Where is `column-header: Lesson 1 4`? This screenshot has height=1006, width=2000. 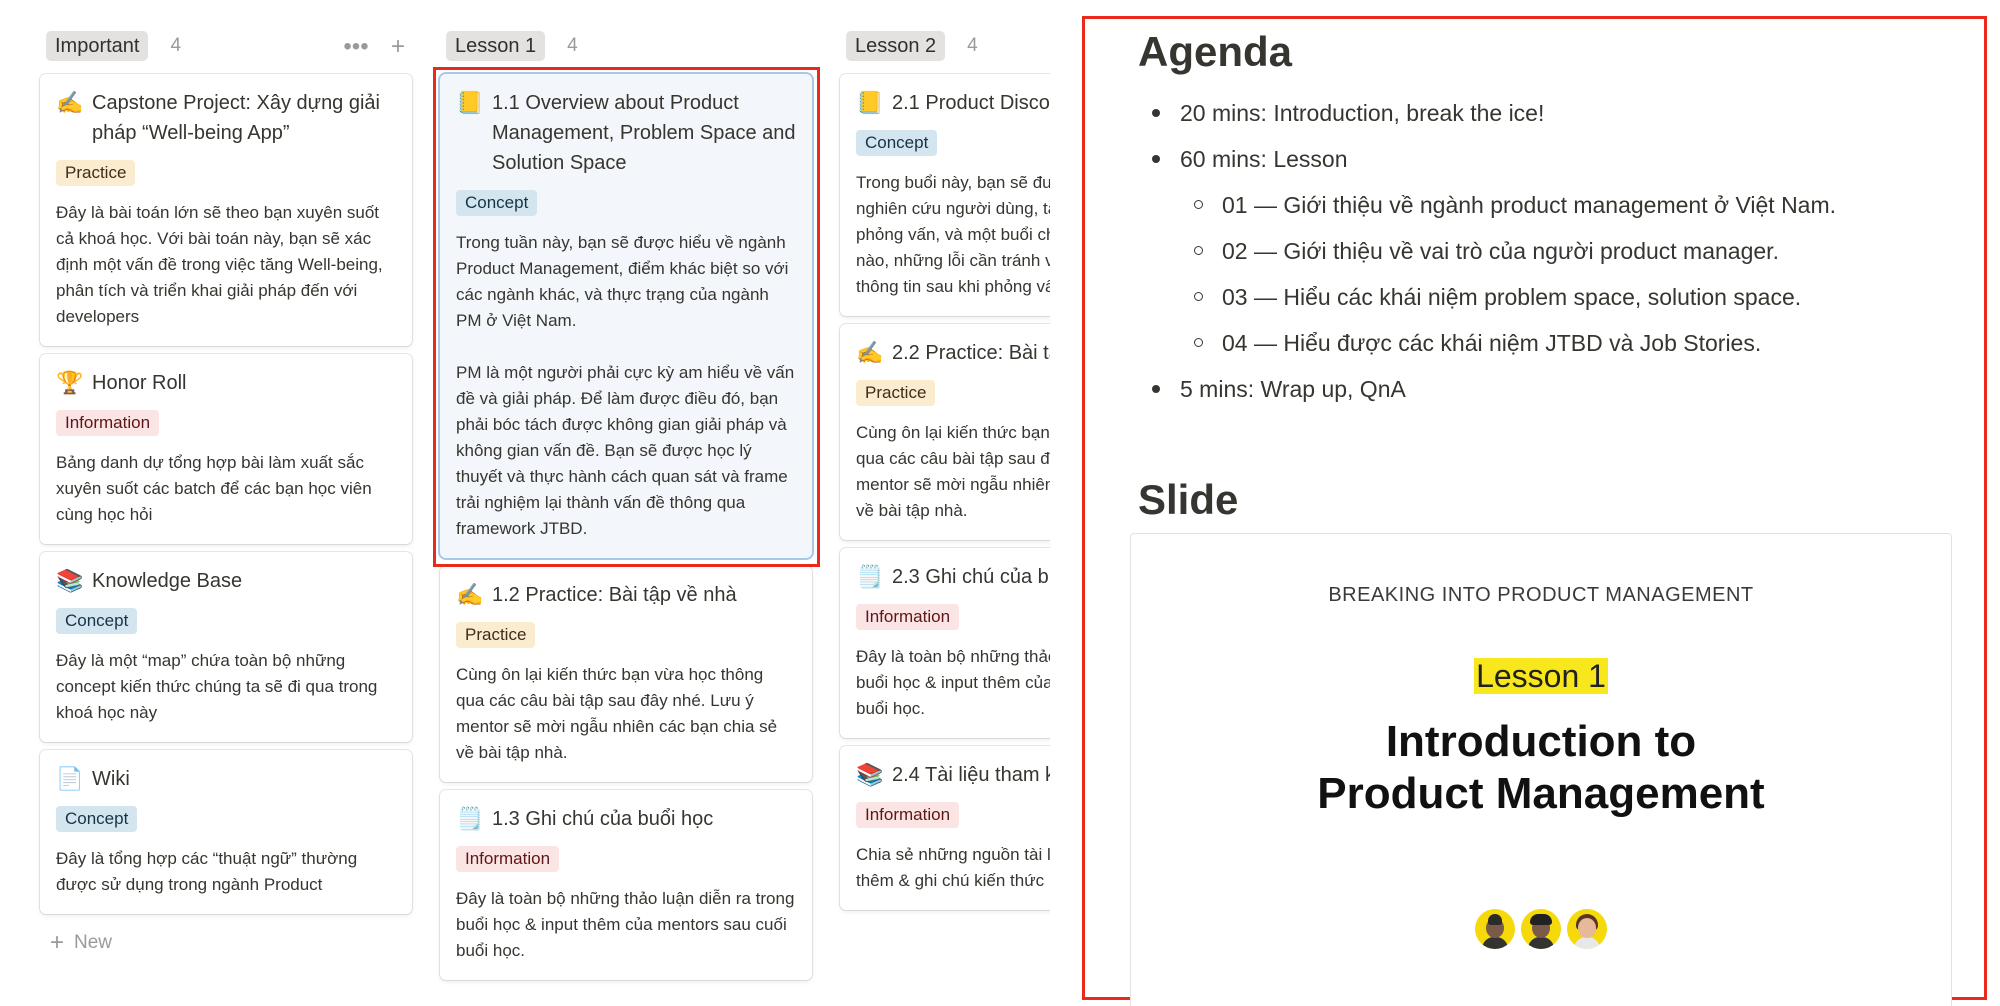
column-header: Lesson 1 4 is located at coordinates (626, 46).